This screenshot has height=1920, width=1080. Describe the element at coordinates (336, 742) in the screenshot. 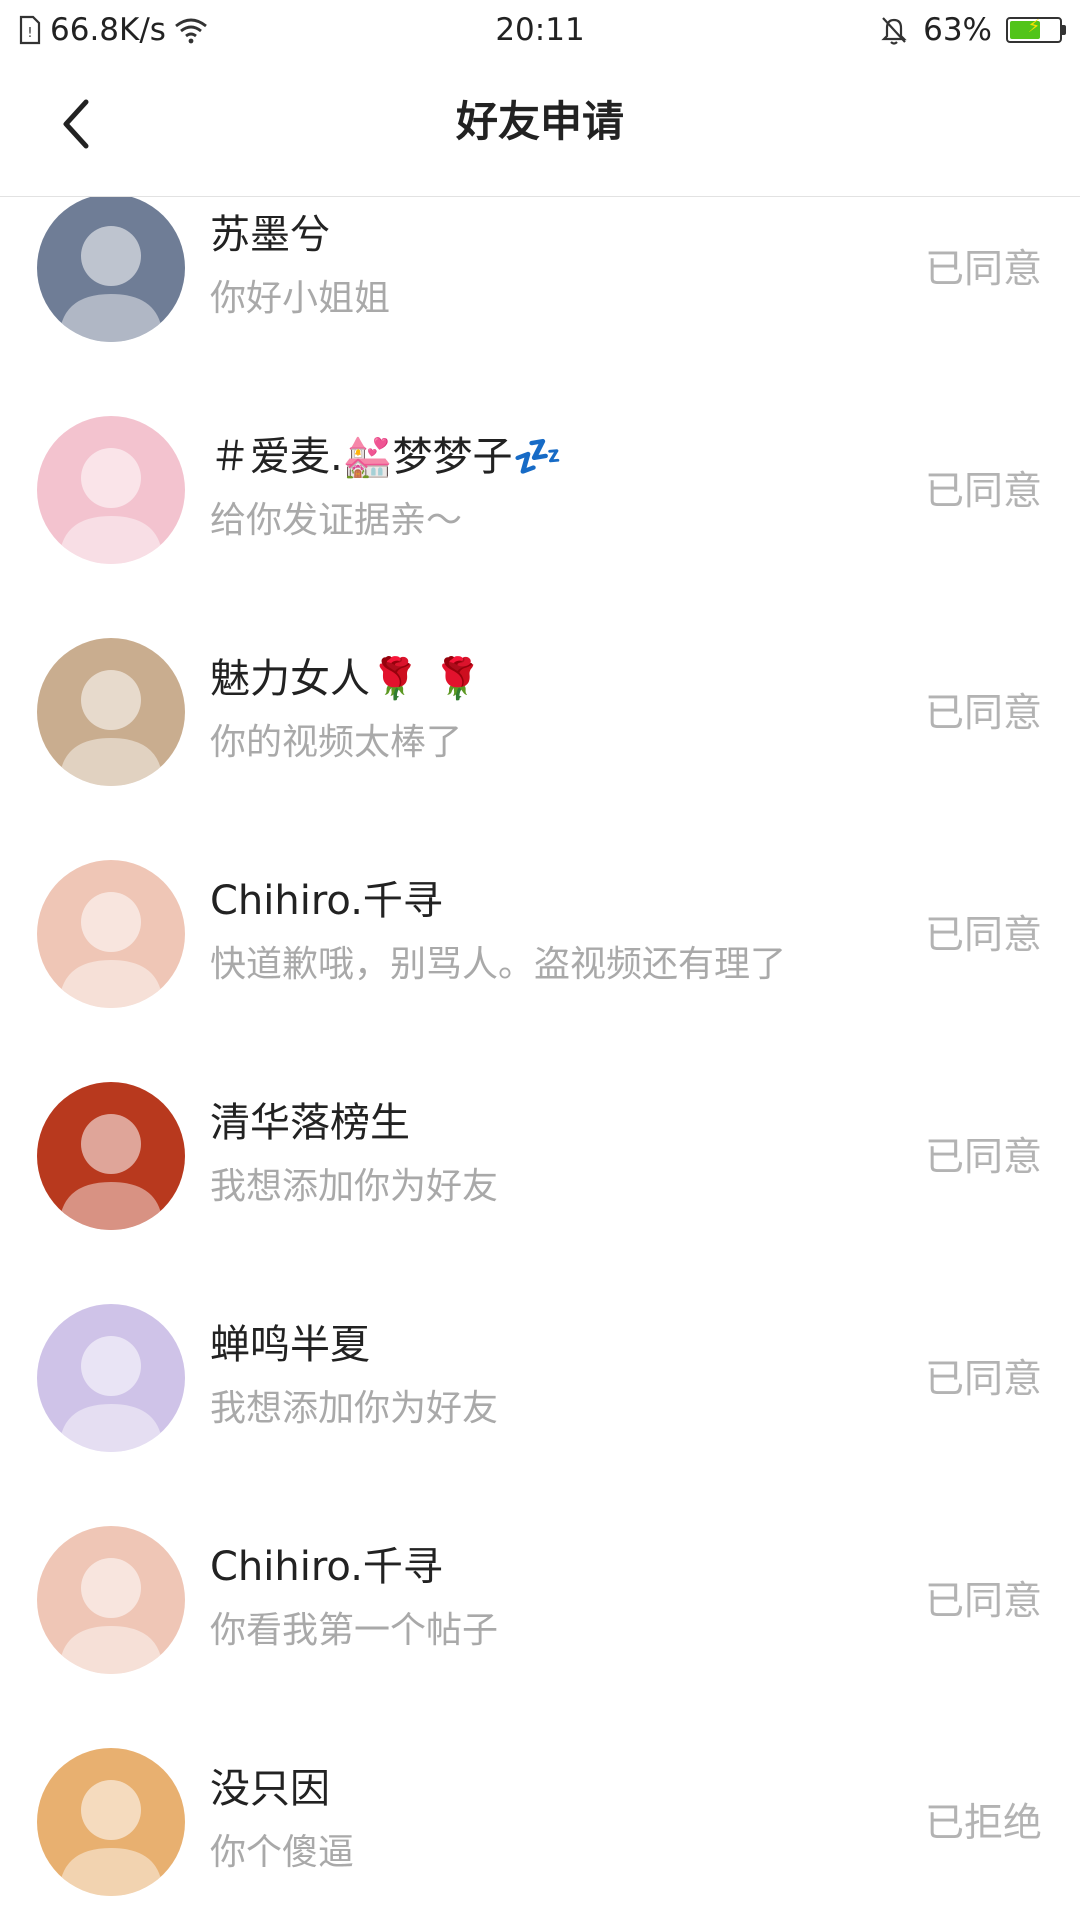

I see `request-message: 你的视频太棒了` at that location.